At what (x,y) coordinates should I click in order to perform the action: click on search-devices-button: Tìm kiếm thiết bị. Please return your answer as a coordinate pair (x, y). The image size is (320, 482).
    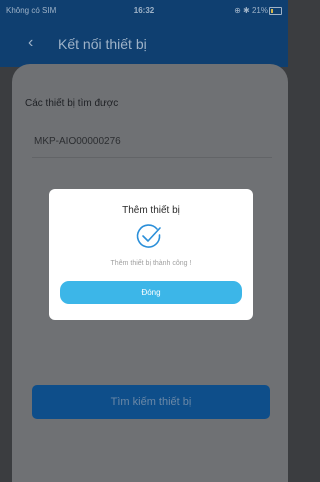
    Looking at the image, I should click on (151, 402).